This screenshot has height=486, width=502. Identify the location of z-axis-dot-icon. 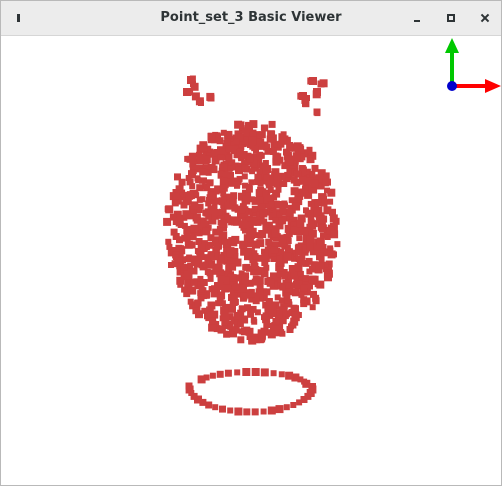
(452, 86).